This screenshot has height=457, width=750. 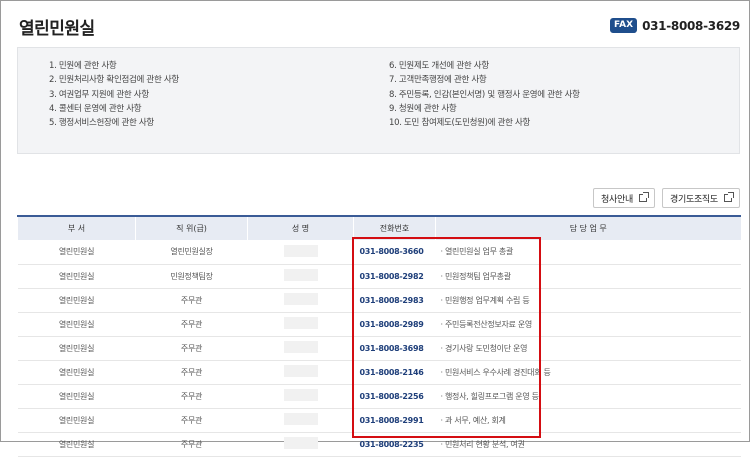 I want to click on table-row: 열린민원실 민원정책팀장 031-8008-2982 · 민원정책팀 업무총괄, so click(x=379, y=276).